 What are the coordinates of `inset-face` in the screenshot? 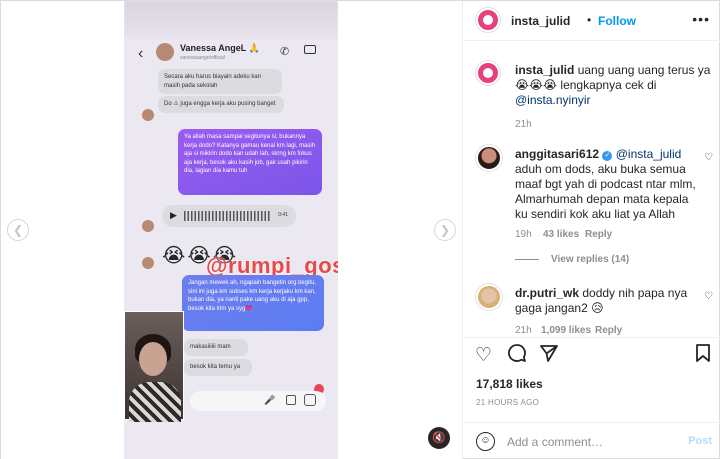 It's located at (153, 359).